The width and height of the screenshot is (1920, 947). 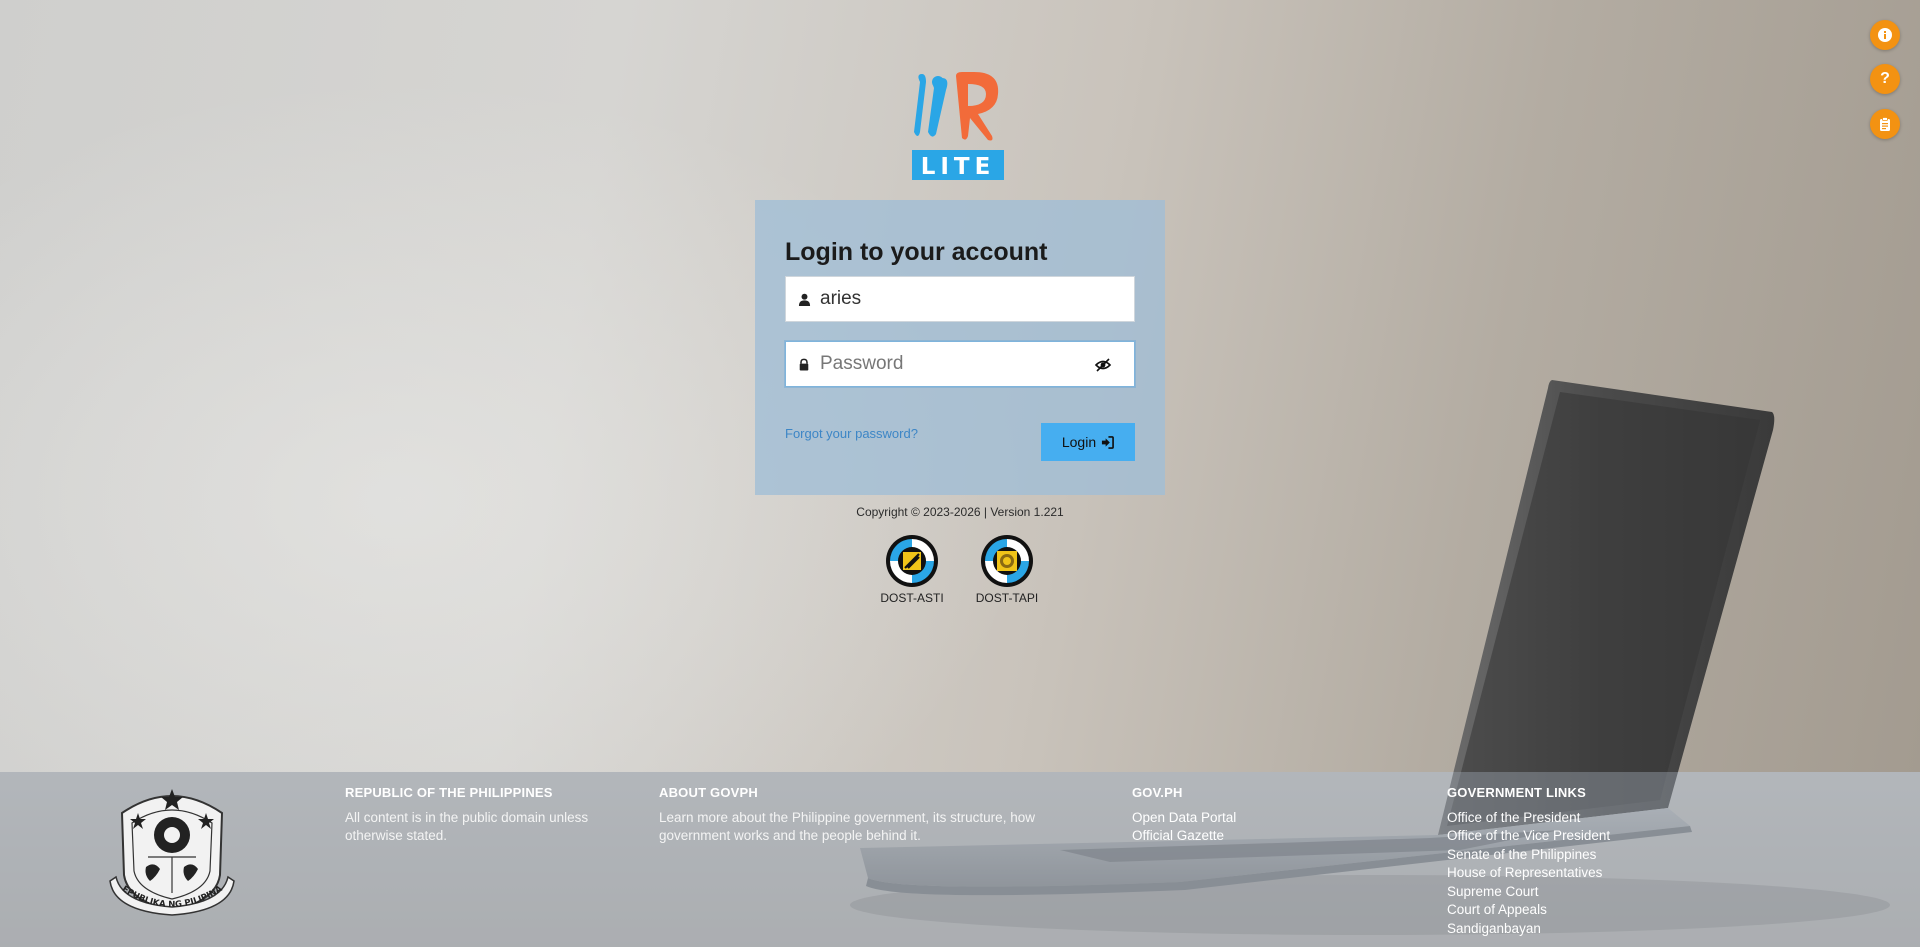 What do you see at coordinates (958, 167) in the screenshot?
I see `logo-text: LITE` at bounding box center [958, 167].